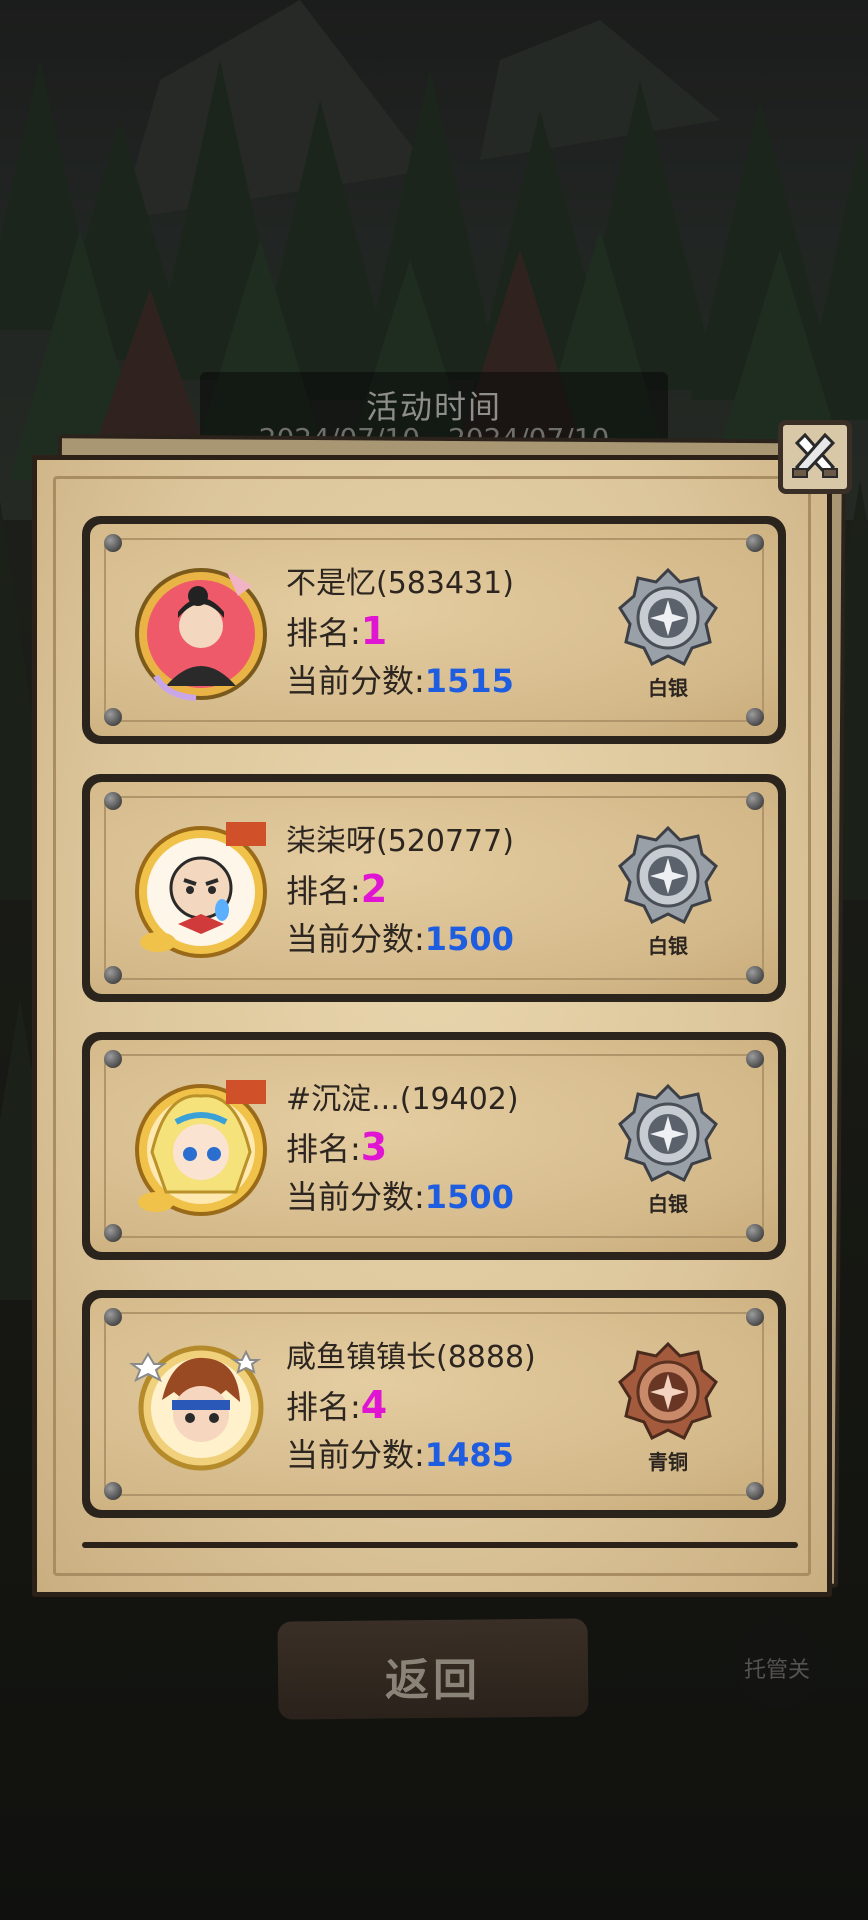 The width and height of the screenshot is (868, 1920). What do you see at coordinates (433, 1680) in the screenshot?
I see `back-button-label: 返回` at bounding box center [433, 1680].